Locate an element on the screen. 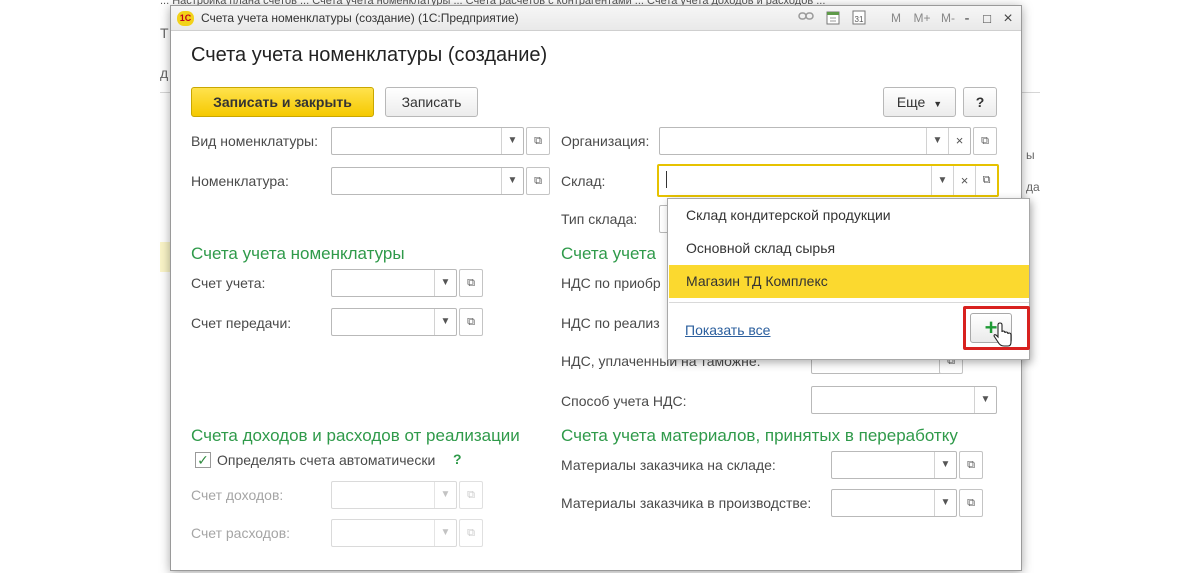 This screenshot has height=573, width=1200. materials-warehouse-value is located at coordinates (883, 465).